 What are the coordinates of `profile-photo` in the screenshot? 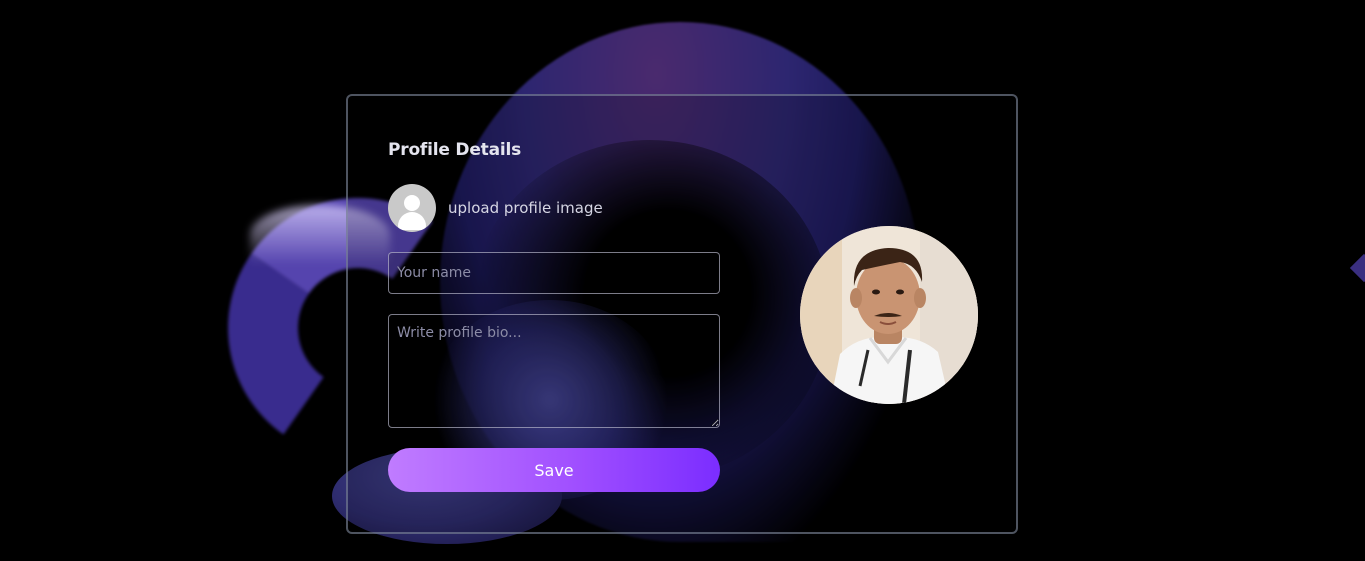 It's located at (889, 315).